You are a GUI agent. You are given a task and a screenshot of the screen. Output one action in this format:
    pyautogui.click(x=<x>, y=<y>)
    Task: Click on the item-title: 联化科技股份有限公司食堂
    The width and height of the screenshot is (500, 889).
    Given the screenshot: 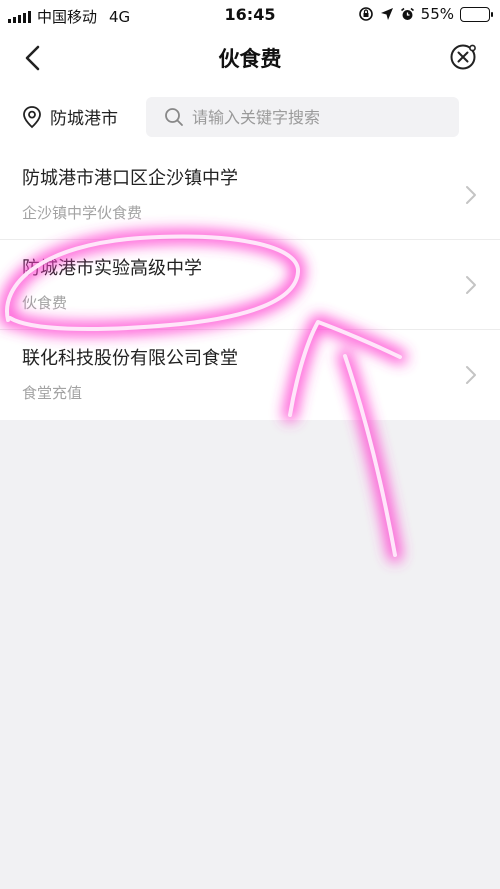 What is the action you would take?
    pyautogui.click(x=130, y=358)
    